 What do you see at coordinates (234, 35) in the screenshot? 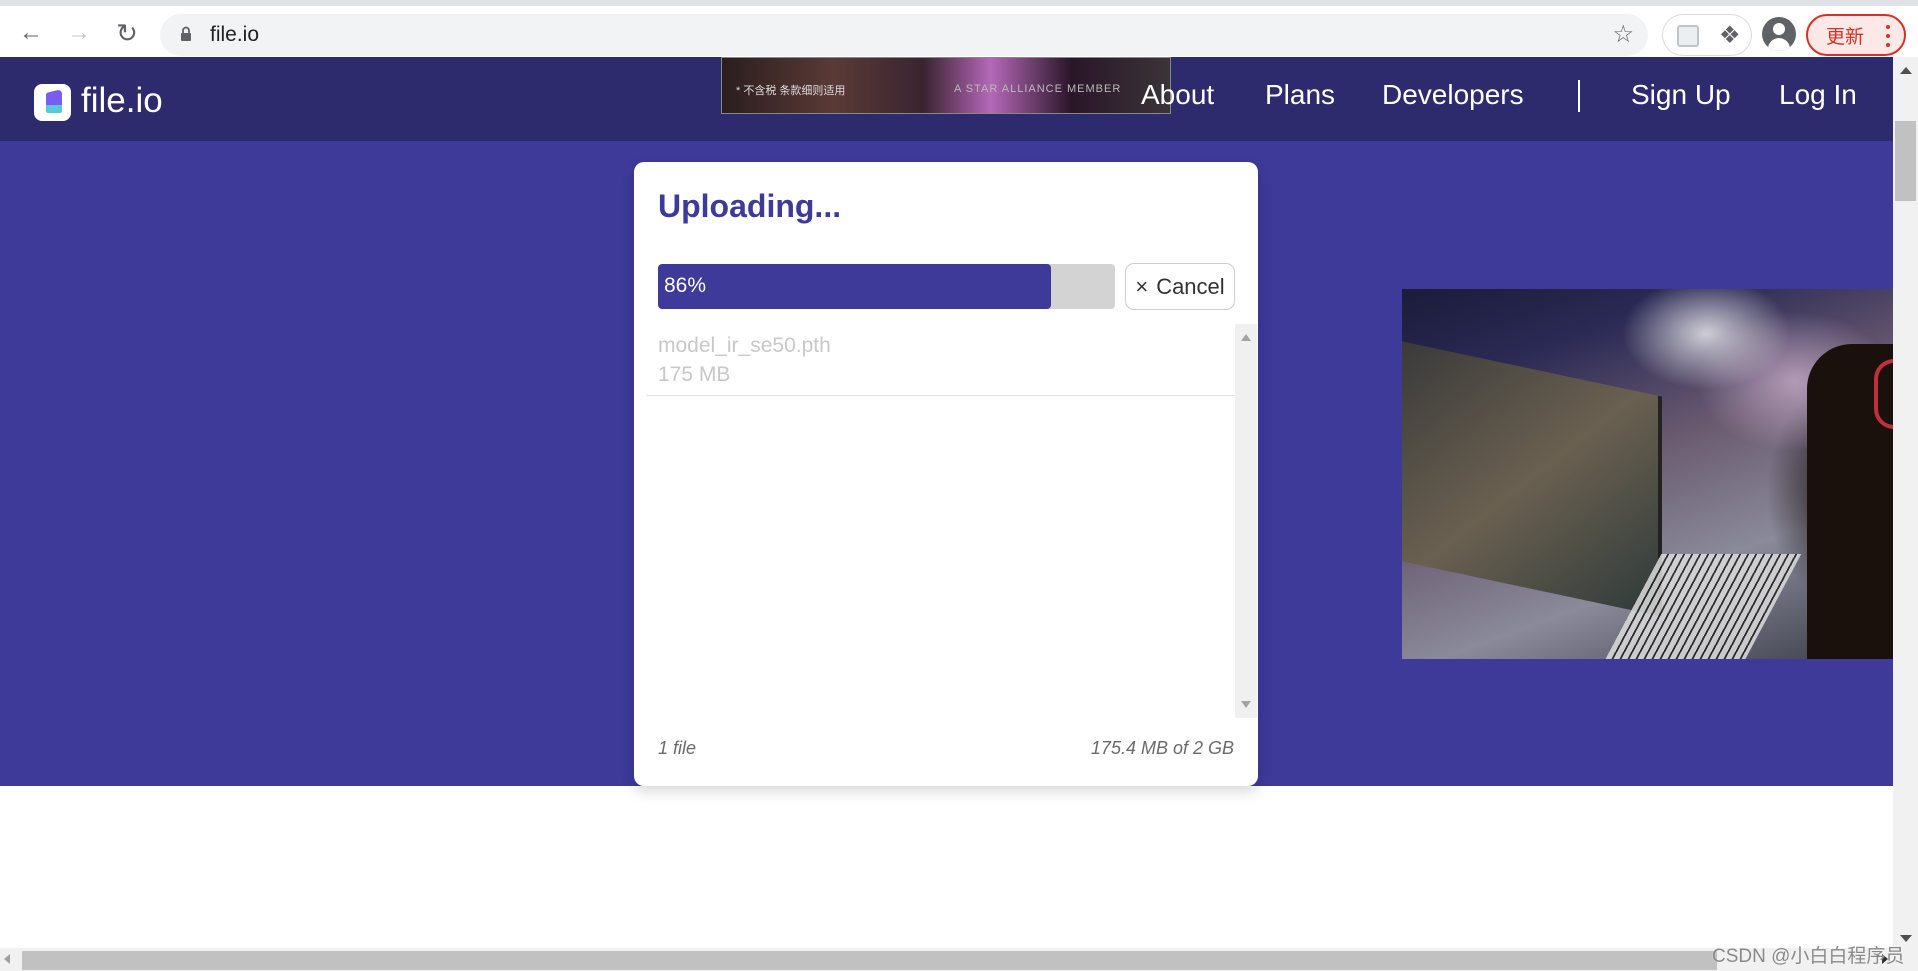
I see `url-text: file.io` at bounding box center [234, 35].